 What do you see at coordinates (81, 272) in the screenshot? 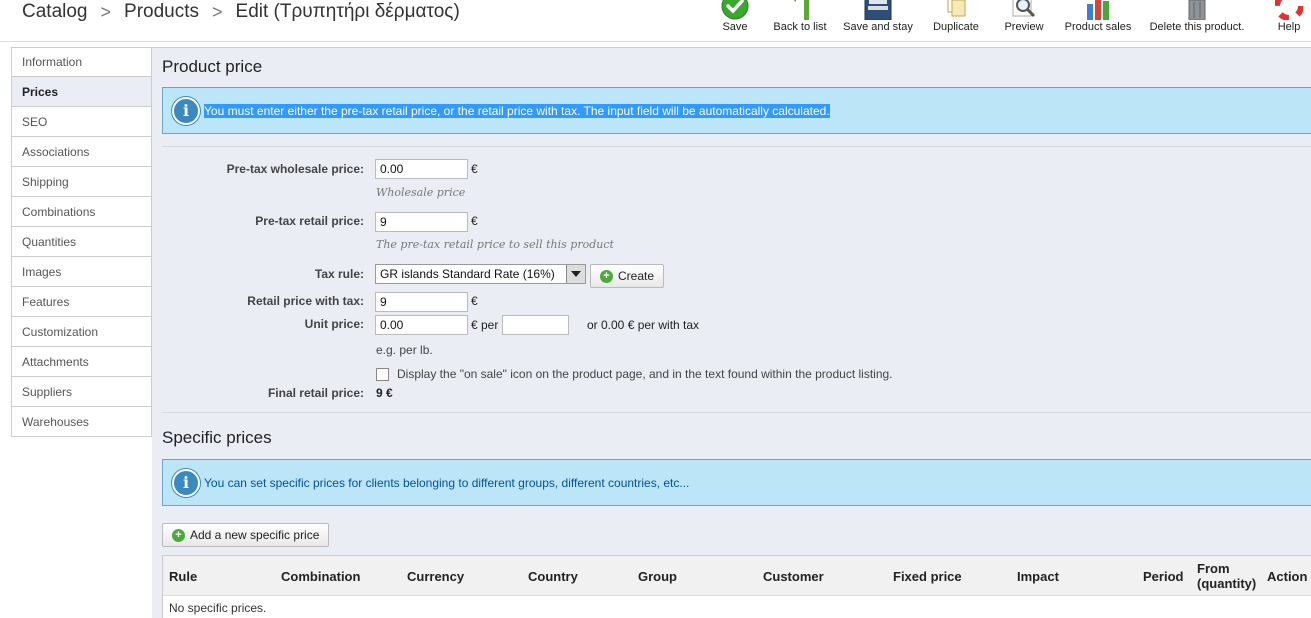
I see `sidebar-item-images: Images` at bounding box center [81, 272].